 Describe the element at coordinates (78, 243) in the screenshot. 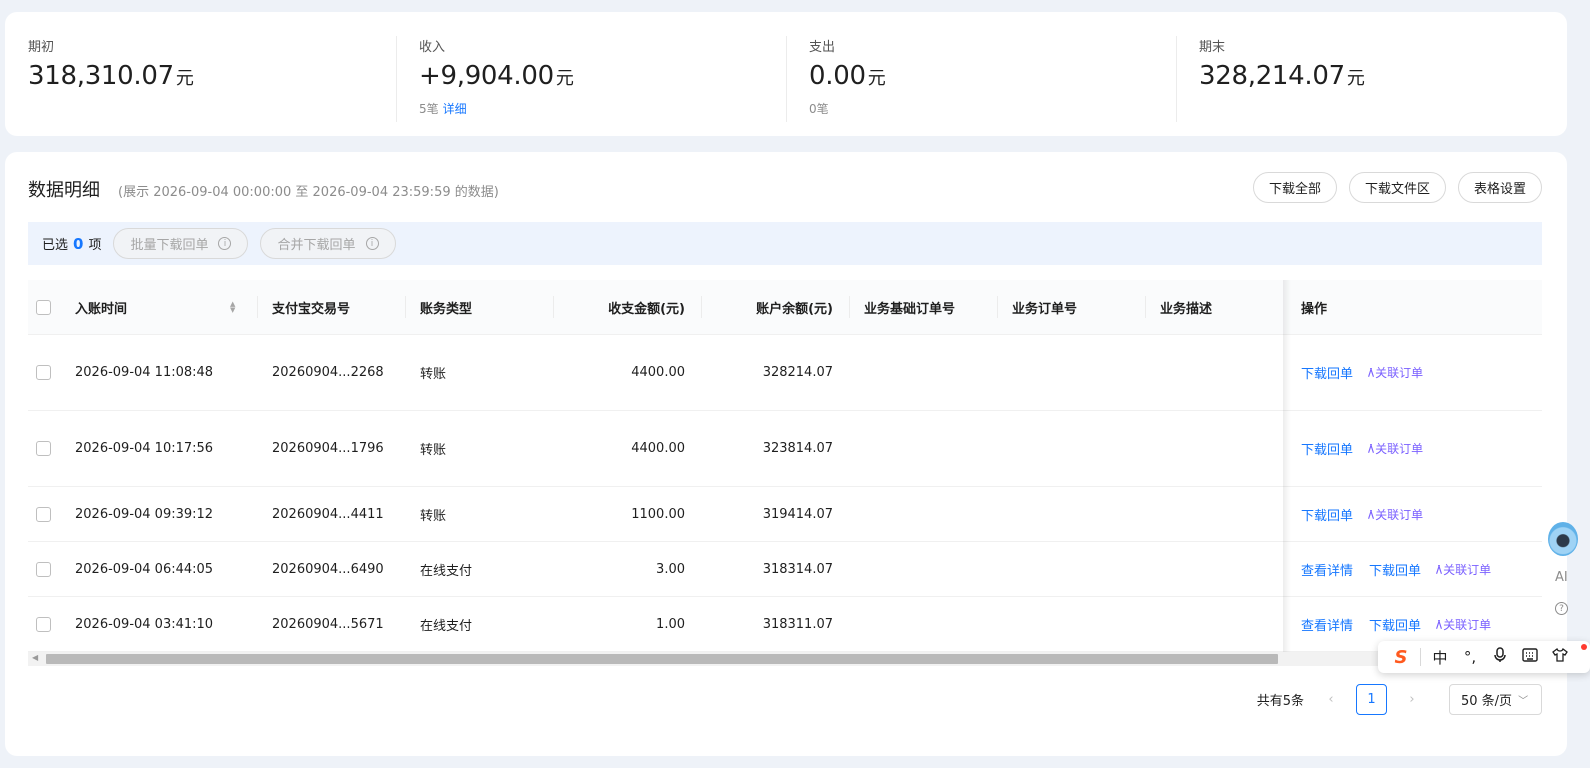

I see `selection-count: 0` at that location.